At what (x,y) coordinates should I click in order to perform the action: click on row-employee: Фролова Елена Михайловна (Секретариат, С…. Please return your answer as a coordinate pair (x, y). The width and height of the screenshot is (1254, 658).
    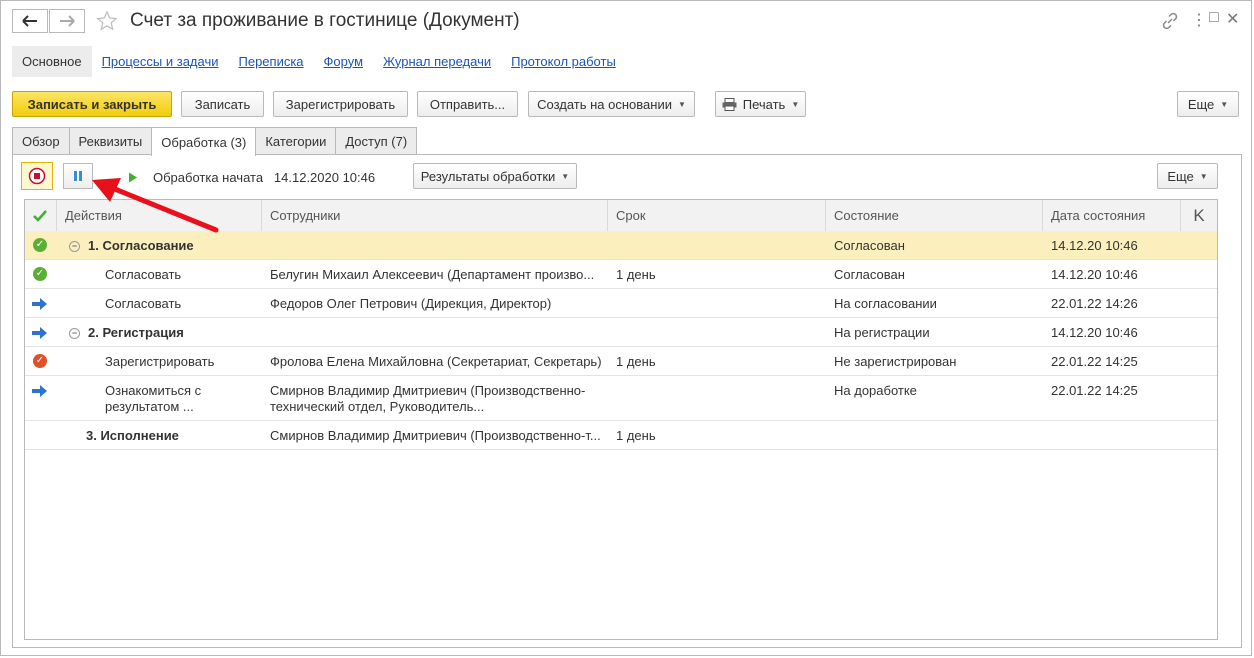
    Looking at the image, I should click on (436, 361).